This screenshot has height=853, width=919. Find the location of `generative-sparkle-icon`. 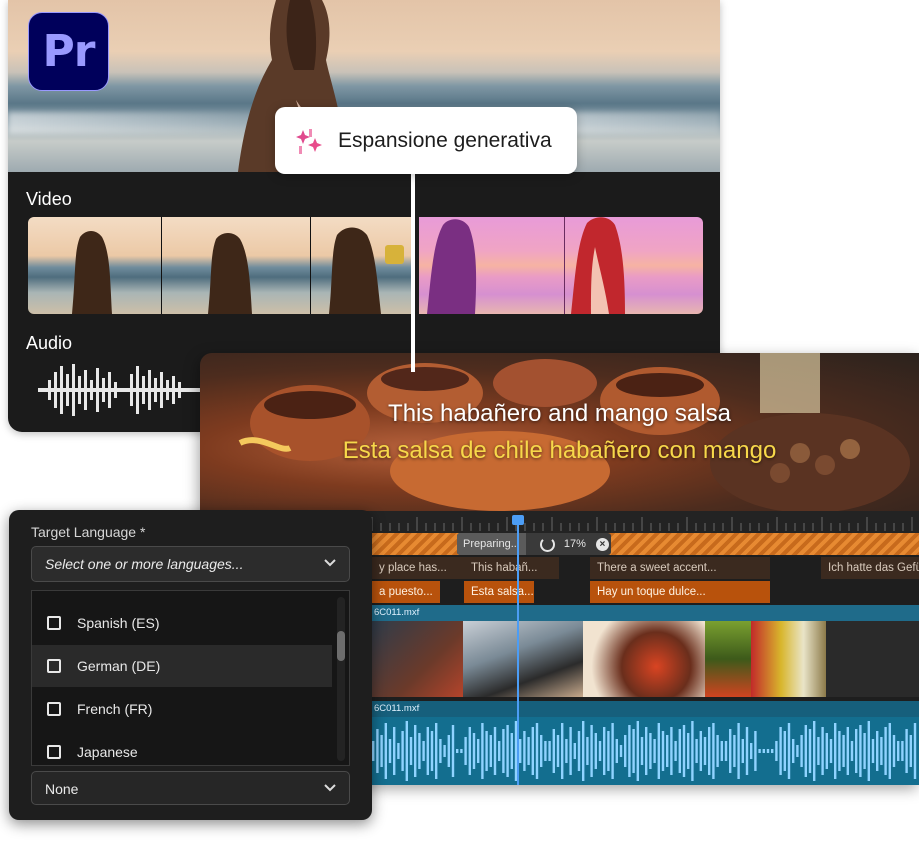

generative-sparkle-icon is located at coordinates (309, 141).